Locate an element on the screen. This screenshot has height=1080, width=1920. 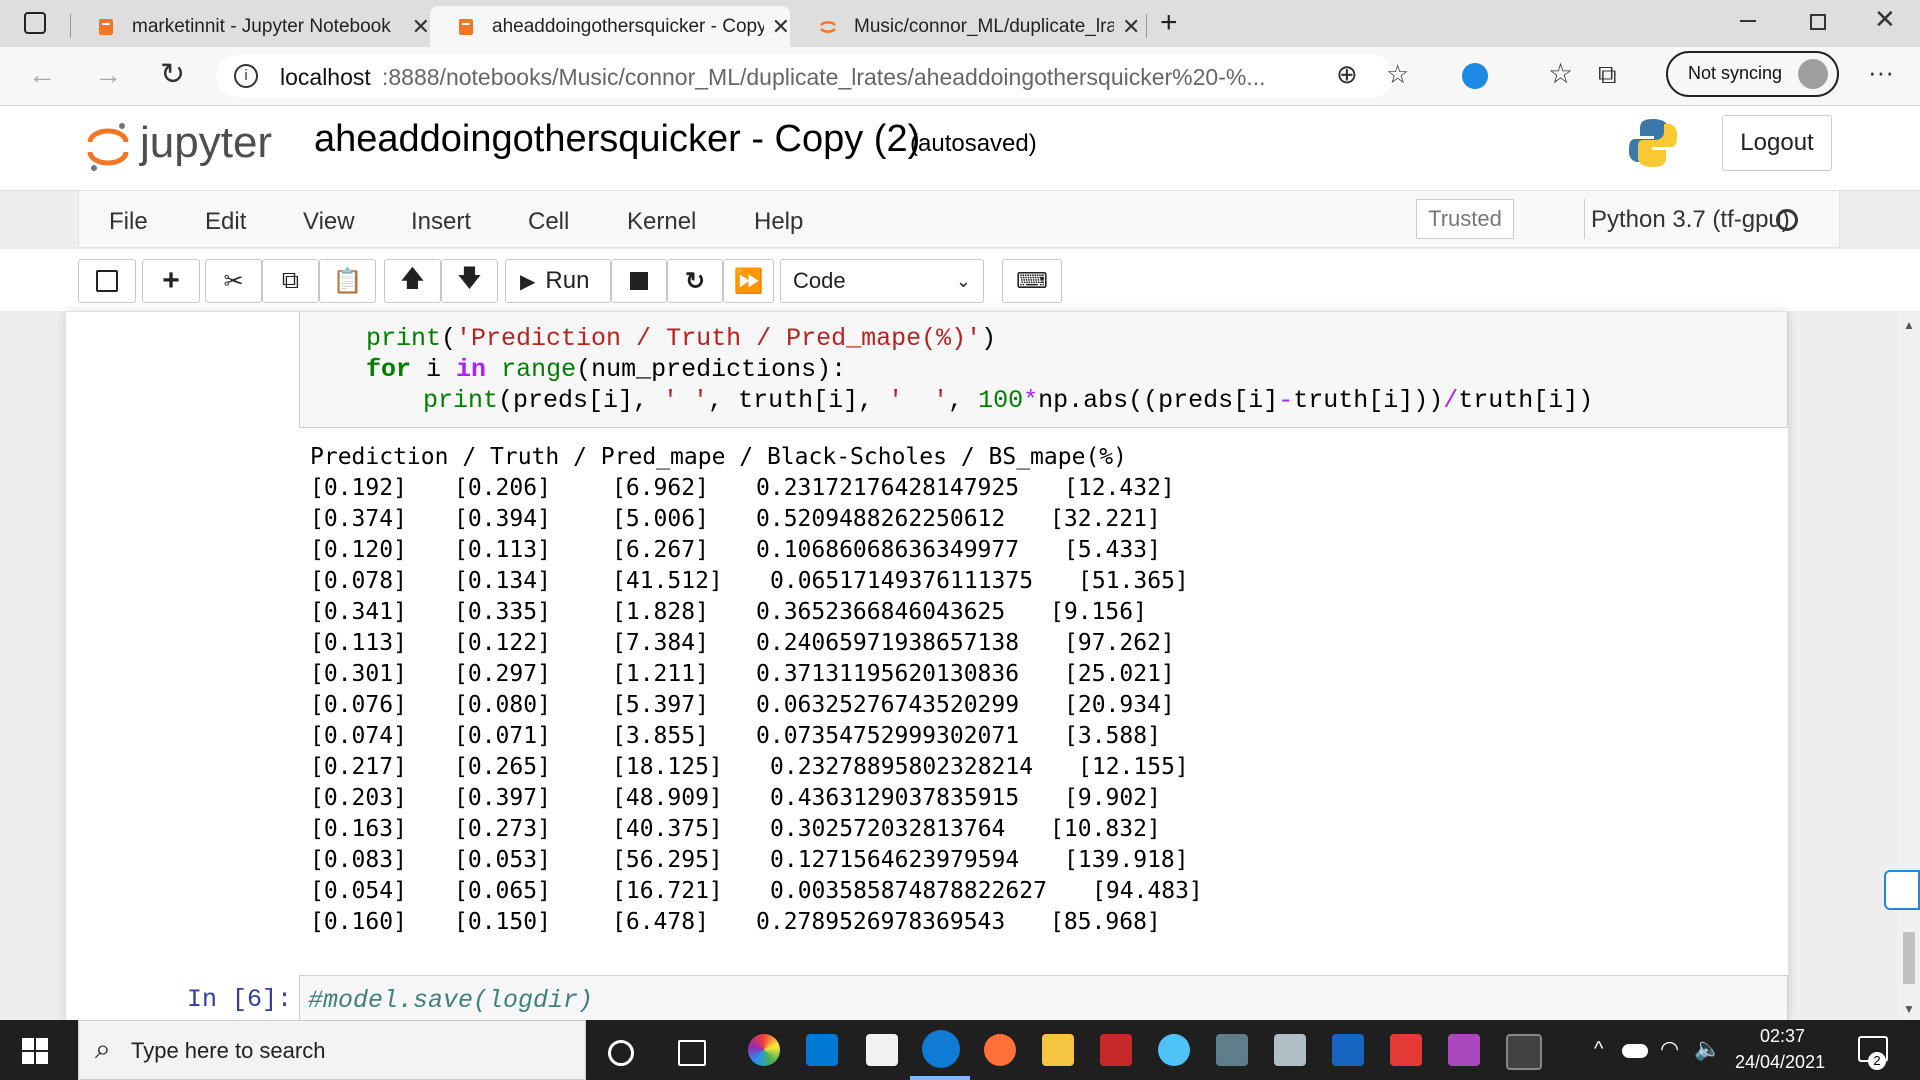
firefox-icon is located at coordinates (1000, 1050).